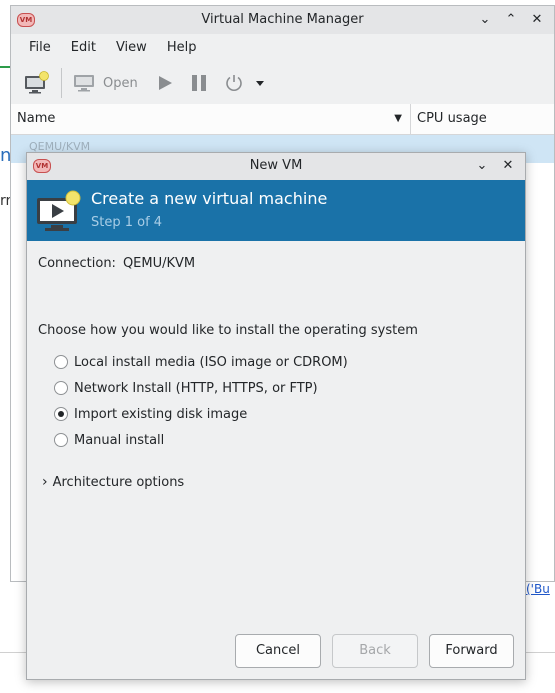 Image resolution: width=555 pixels, height=693 pixels. I want to click on option-label: Manual install, so click(119, 440).